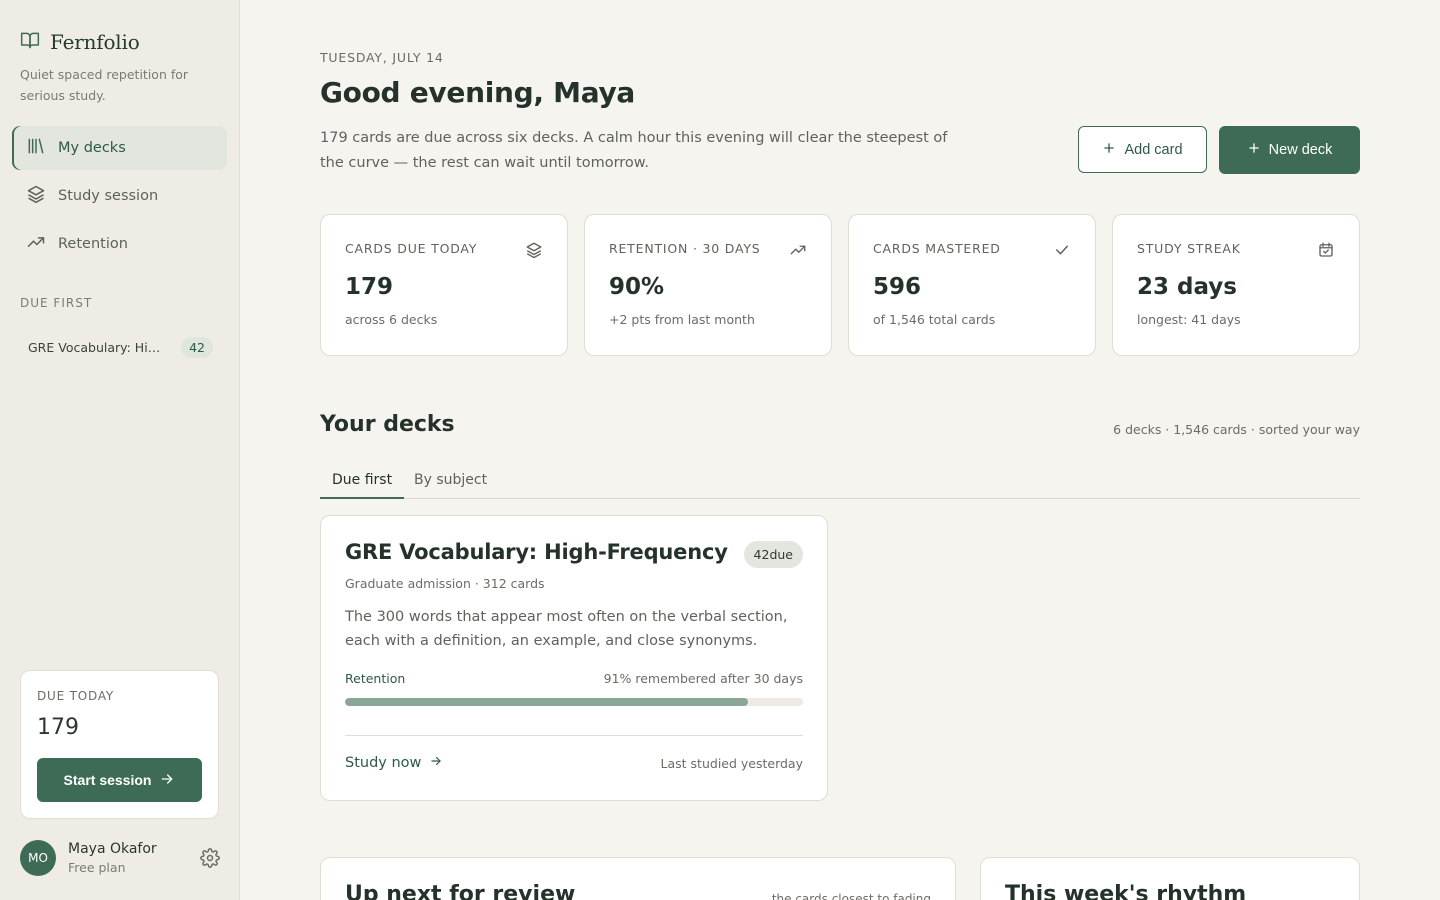 The height and width of the screenshot is (900, 1440). What do you see at coordinates (1170, 878) in the screenshot?
I see `weekly-rhythm-panel: This week's rhythm` at bounding box center [1170, 878].